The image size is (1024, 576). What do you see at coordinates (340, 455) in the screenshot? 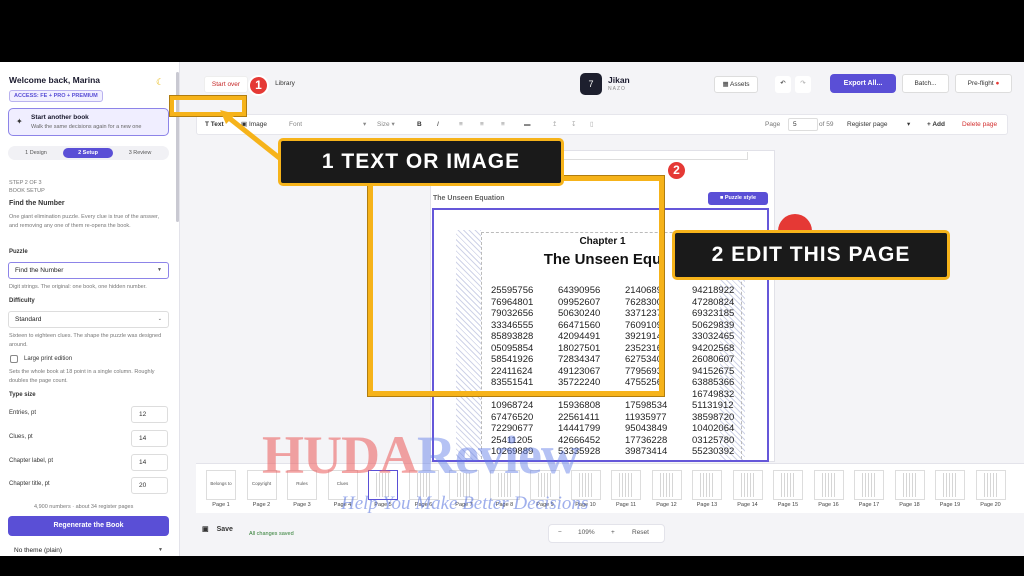
I see `watermark-brand-a: HUDA` at bounding box center [340, 455].